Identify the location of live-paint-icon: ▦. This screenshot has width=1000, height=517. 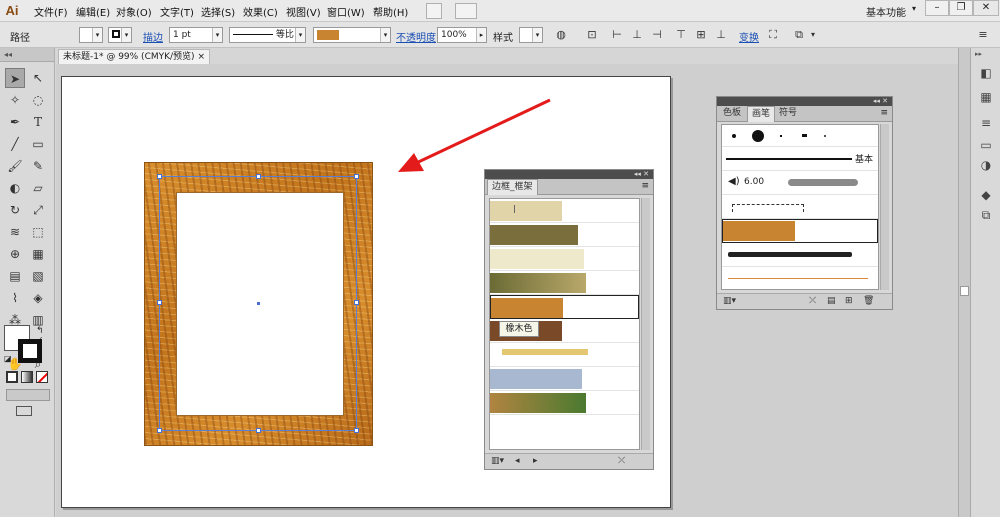
(38, 254).